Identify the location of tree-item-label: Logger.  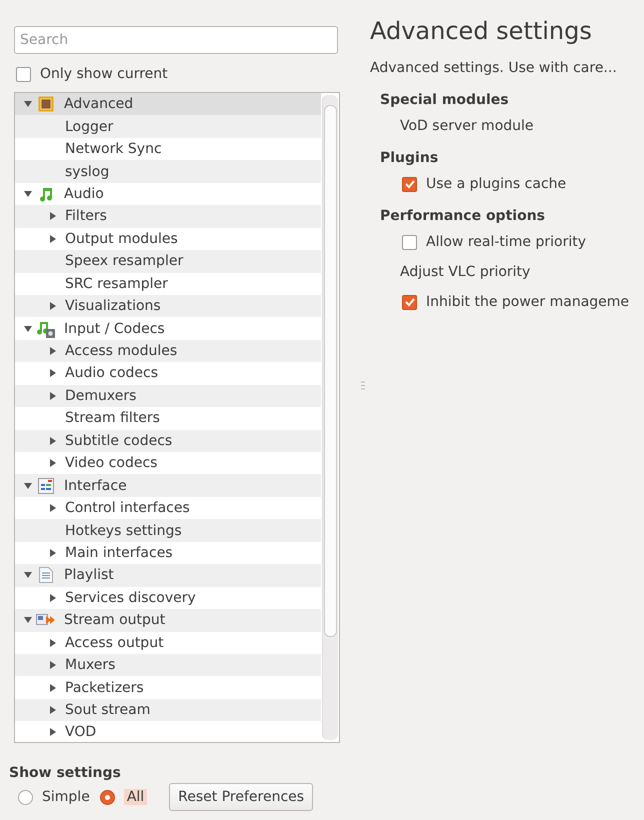
(89, 126).